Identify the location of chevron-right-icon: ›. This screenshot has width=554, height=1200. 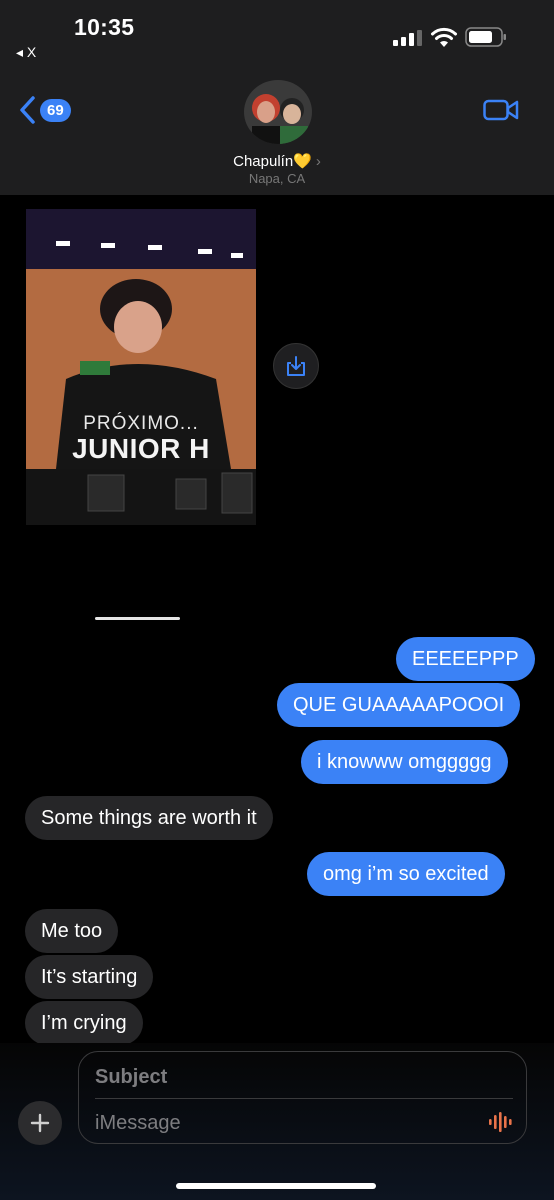
(318, 161).